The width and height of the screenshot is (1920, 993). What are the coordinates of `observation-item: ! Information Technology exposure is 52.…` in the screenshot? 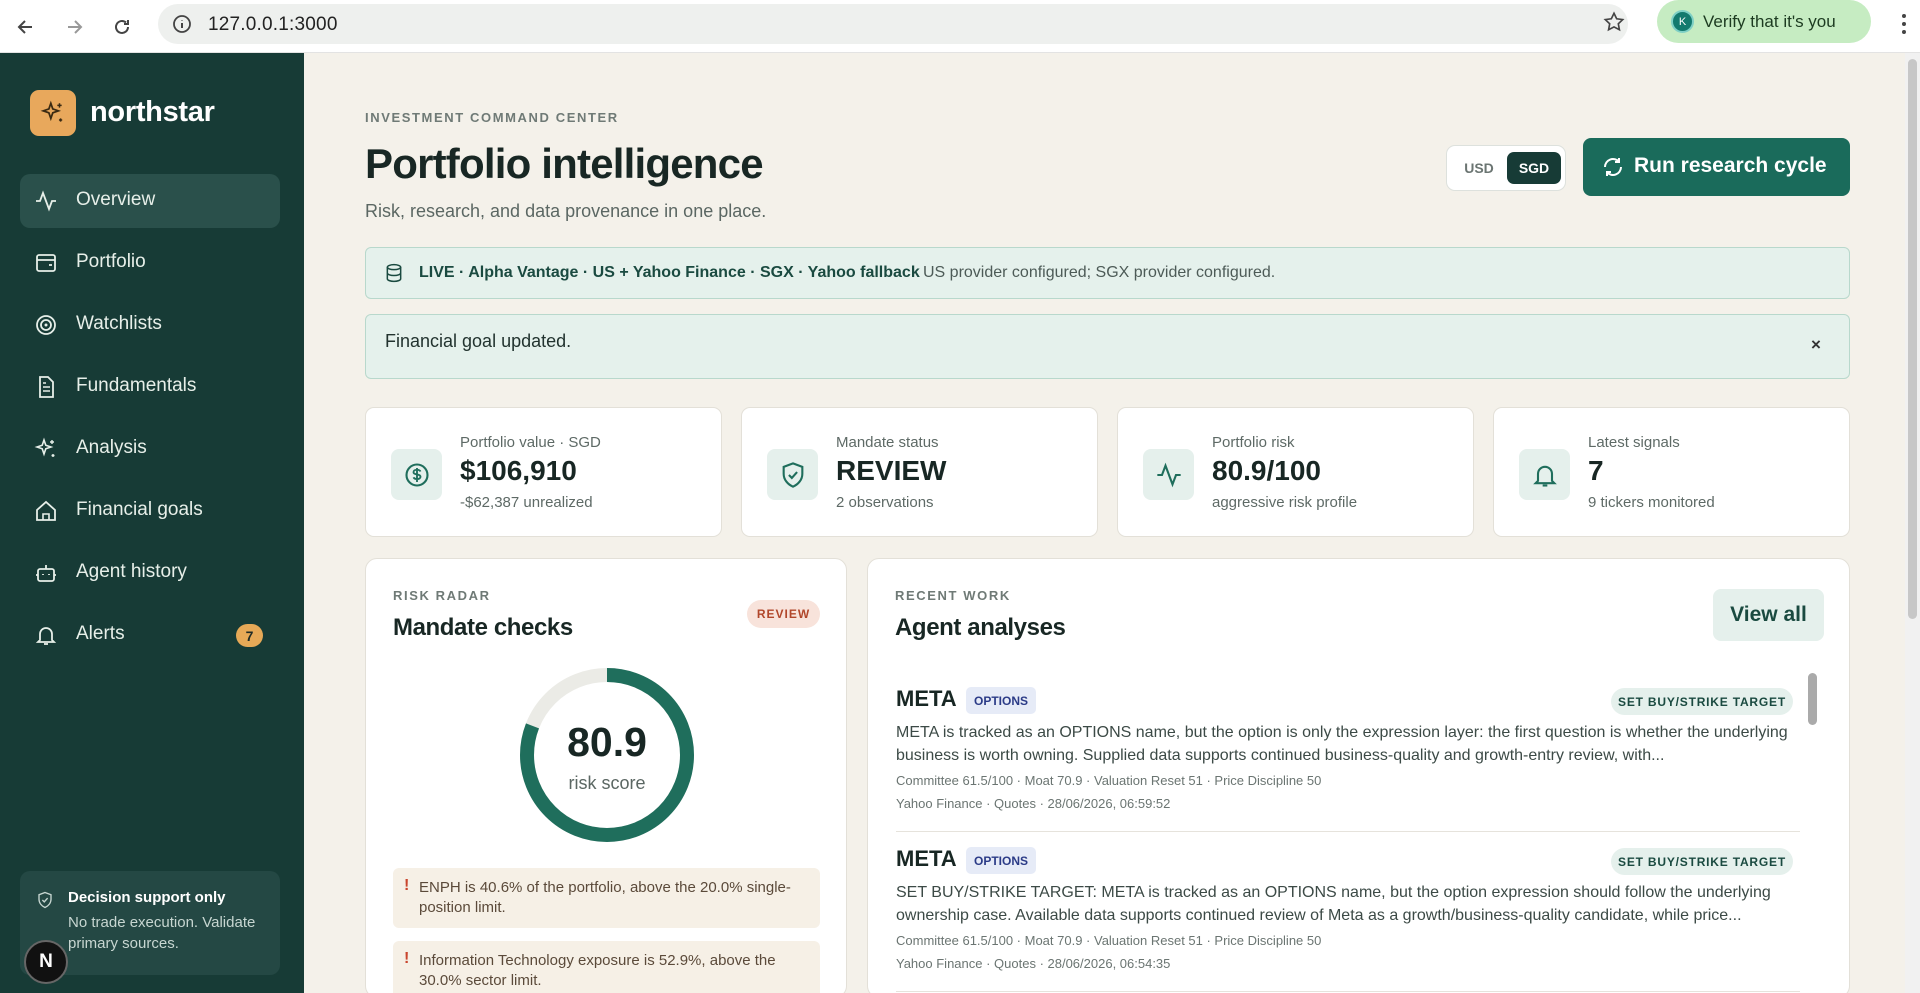 It's located at (606, 967).